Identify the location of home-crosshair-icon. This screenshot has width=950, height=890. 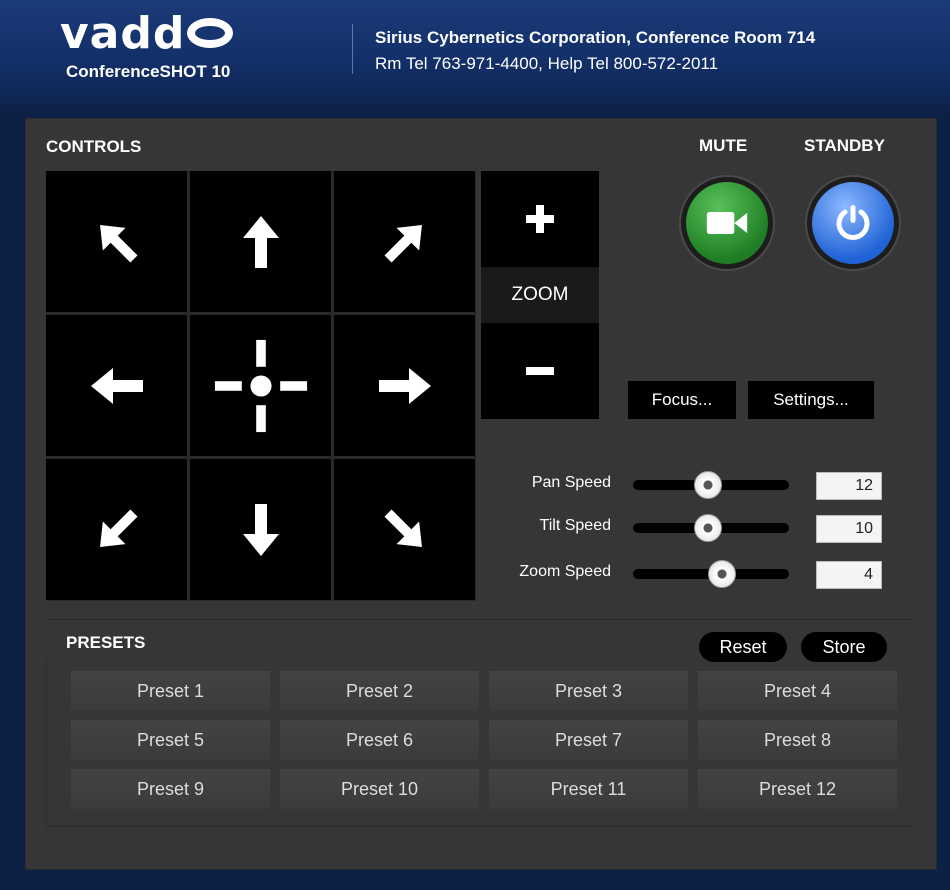
(260, 385).